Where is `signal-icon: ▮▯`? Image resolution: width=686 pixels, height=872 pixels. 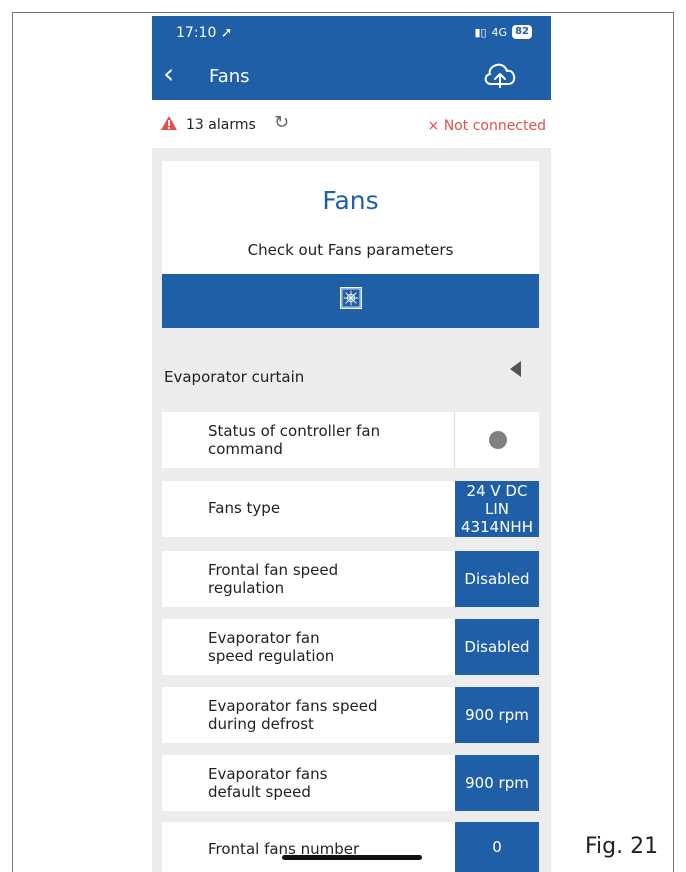 signal-icon: ▮▯ is located at coordinates (480, 32).